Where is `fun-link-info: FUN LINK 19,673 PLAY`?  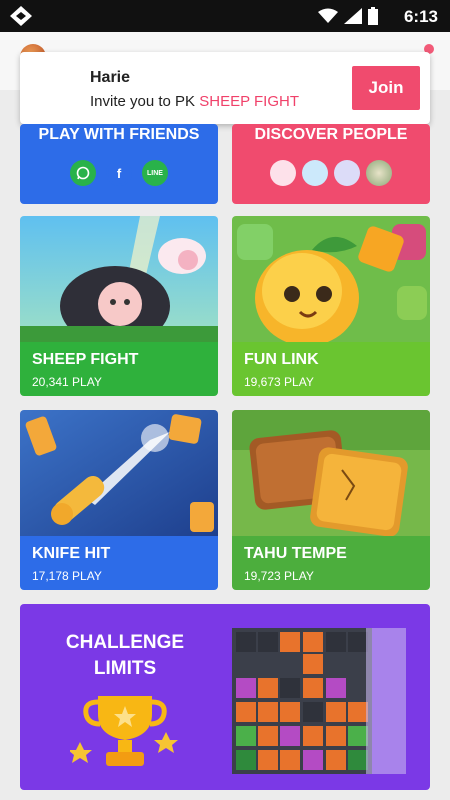
fun-link-info: FUN LINK 19,673 PLAY is located at coordinates (331, 369).